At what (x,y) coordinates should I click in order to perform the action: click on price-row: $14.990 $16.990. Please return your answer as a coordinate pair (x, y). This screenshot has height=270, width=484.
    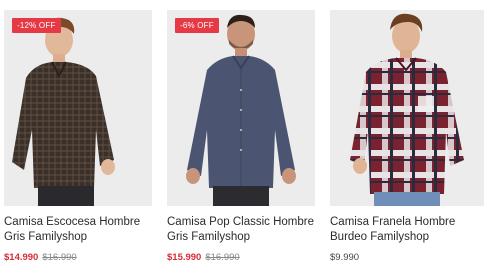
    Looking at the image, I should click on (40, 257).